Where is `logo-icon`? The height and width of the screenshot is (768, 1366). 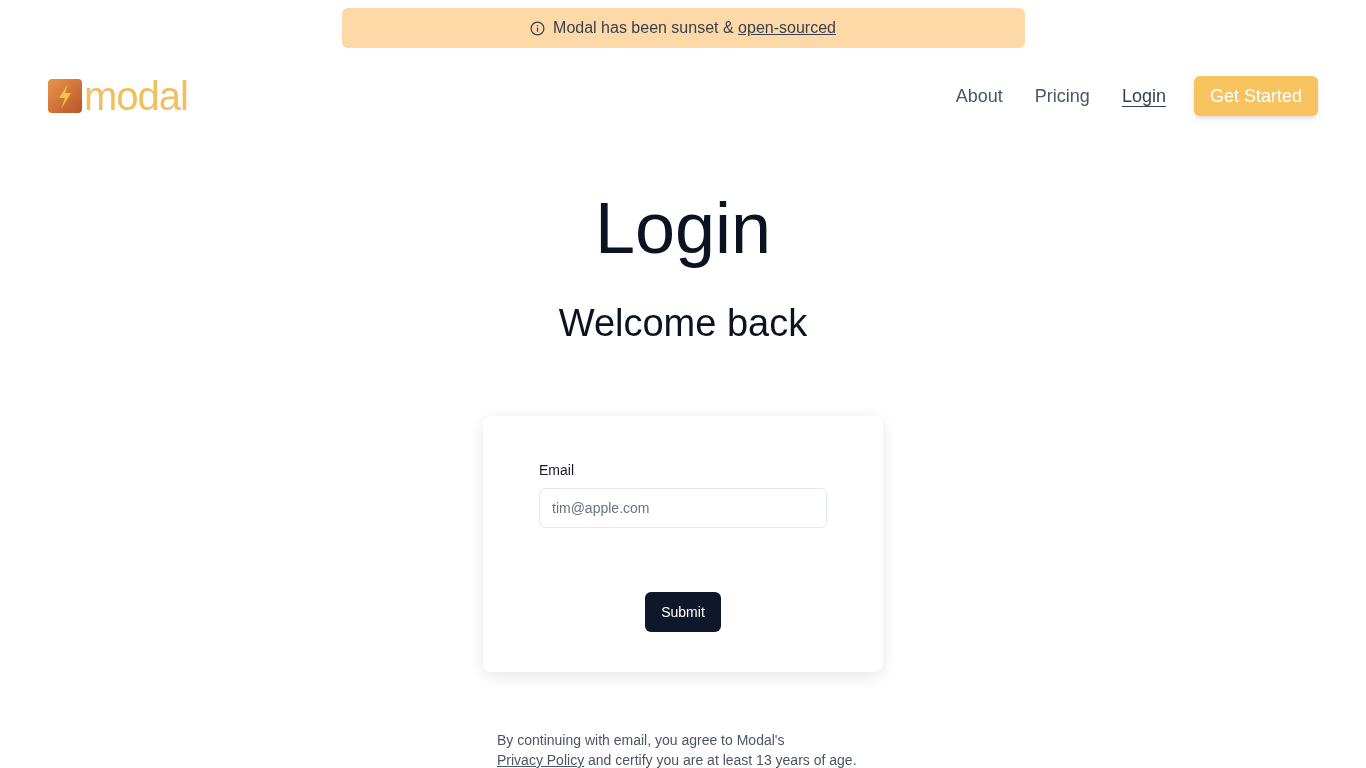 logo-icon is located at coordinates (65, 96).